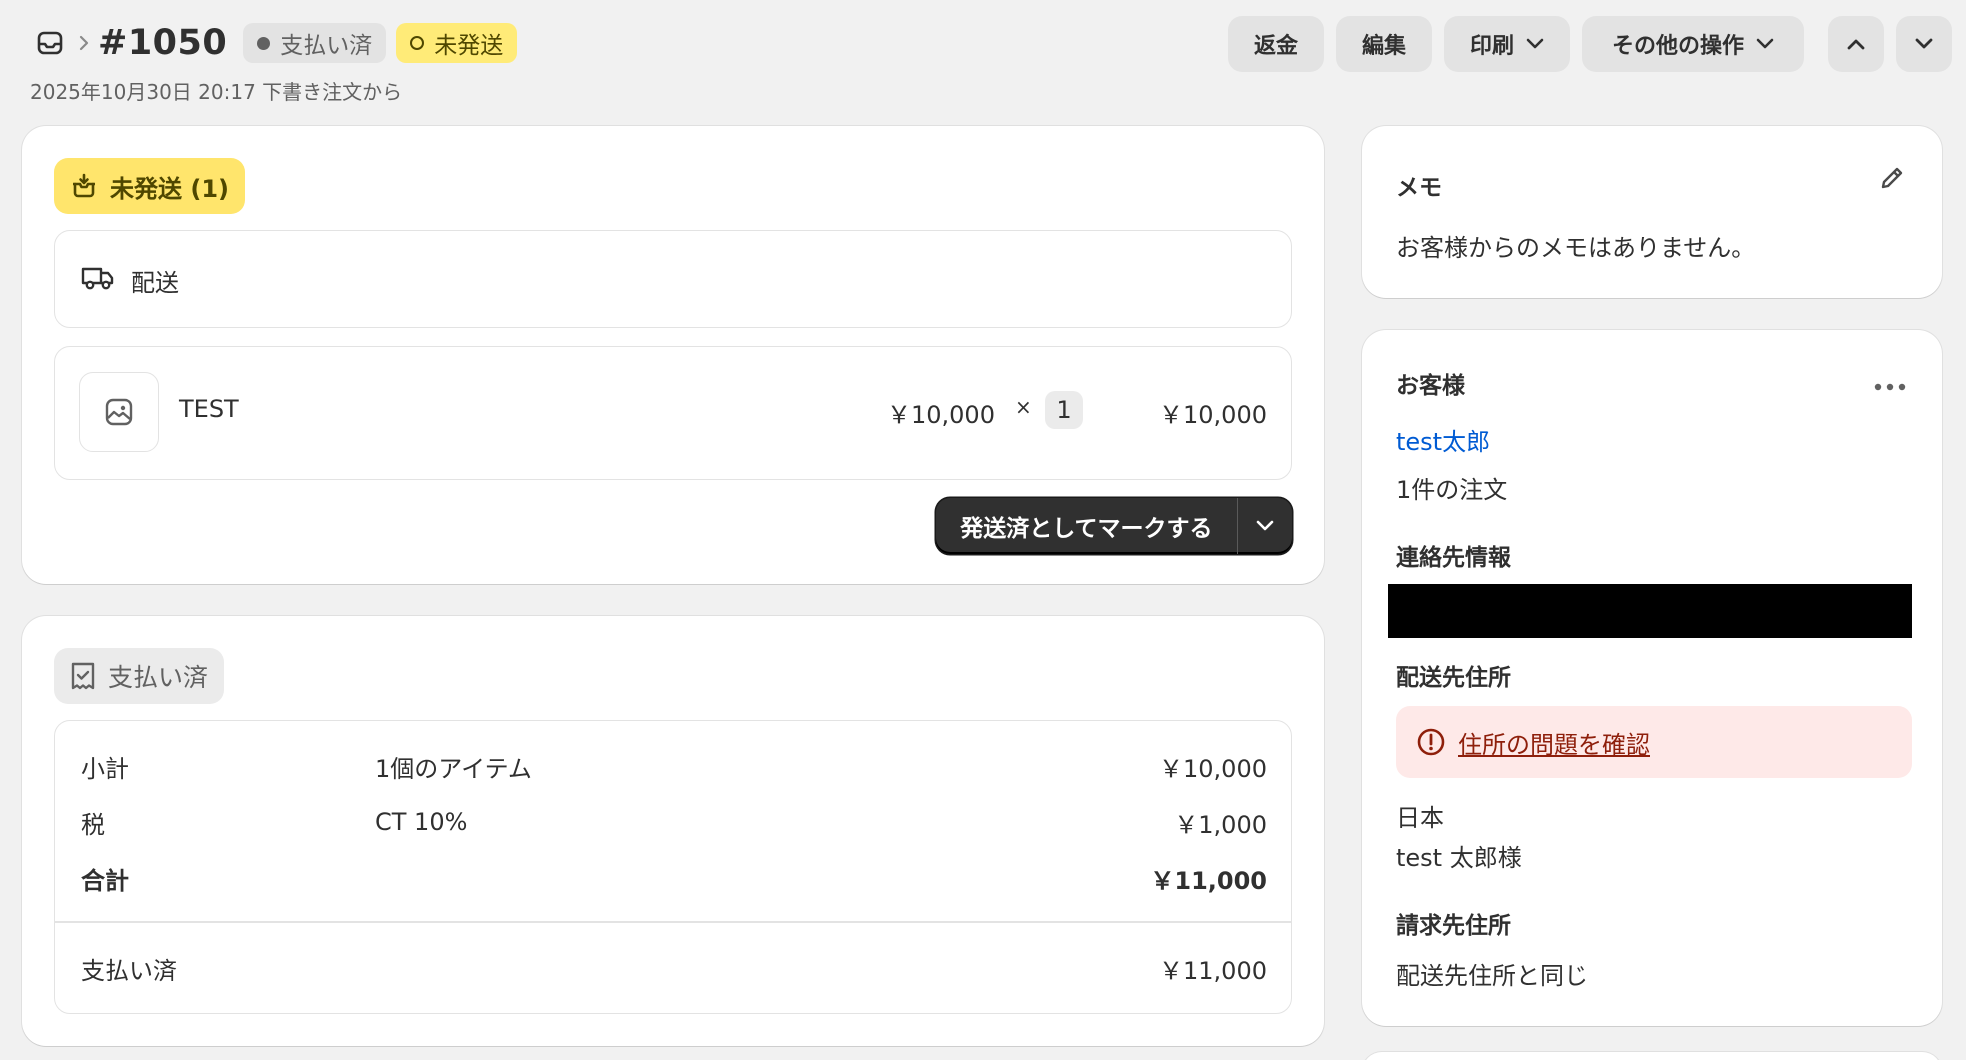 The width and height of the screenshot is (1966, 1060). I want to click on receipt-check-icon, so click(83, 676).